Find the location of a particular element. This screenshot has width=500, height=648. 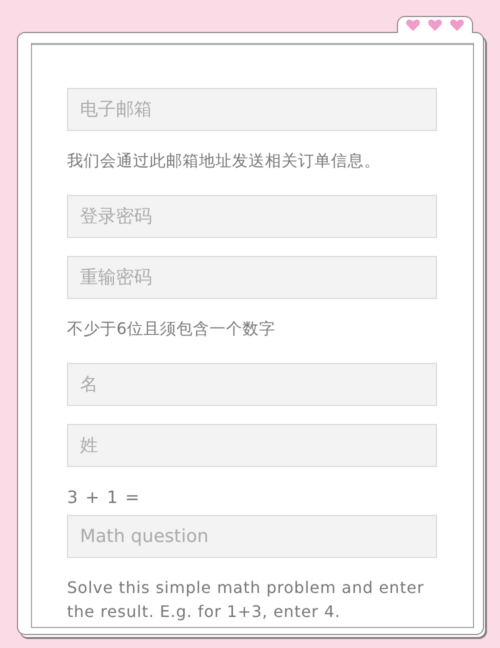

input-field: 姓 is located at coordinates (252, 445).